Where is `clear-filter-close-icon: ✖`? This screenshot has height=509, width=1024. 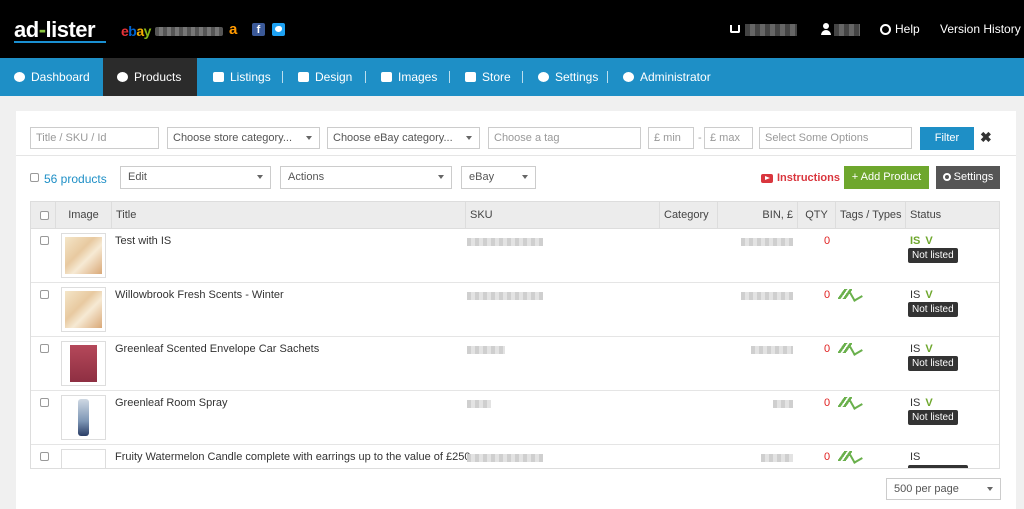
clear-filter-close-icon: ✖ is located at coordinates (986, 137).